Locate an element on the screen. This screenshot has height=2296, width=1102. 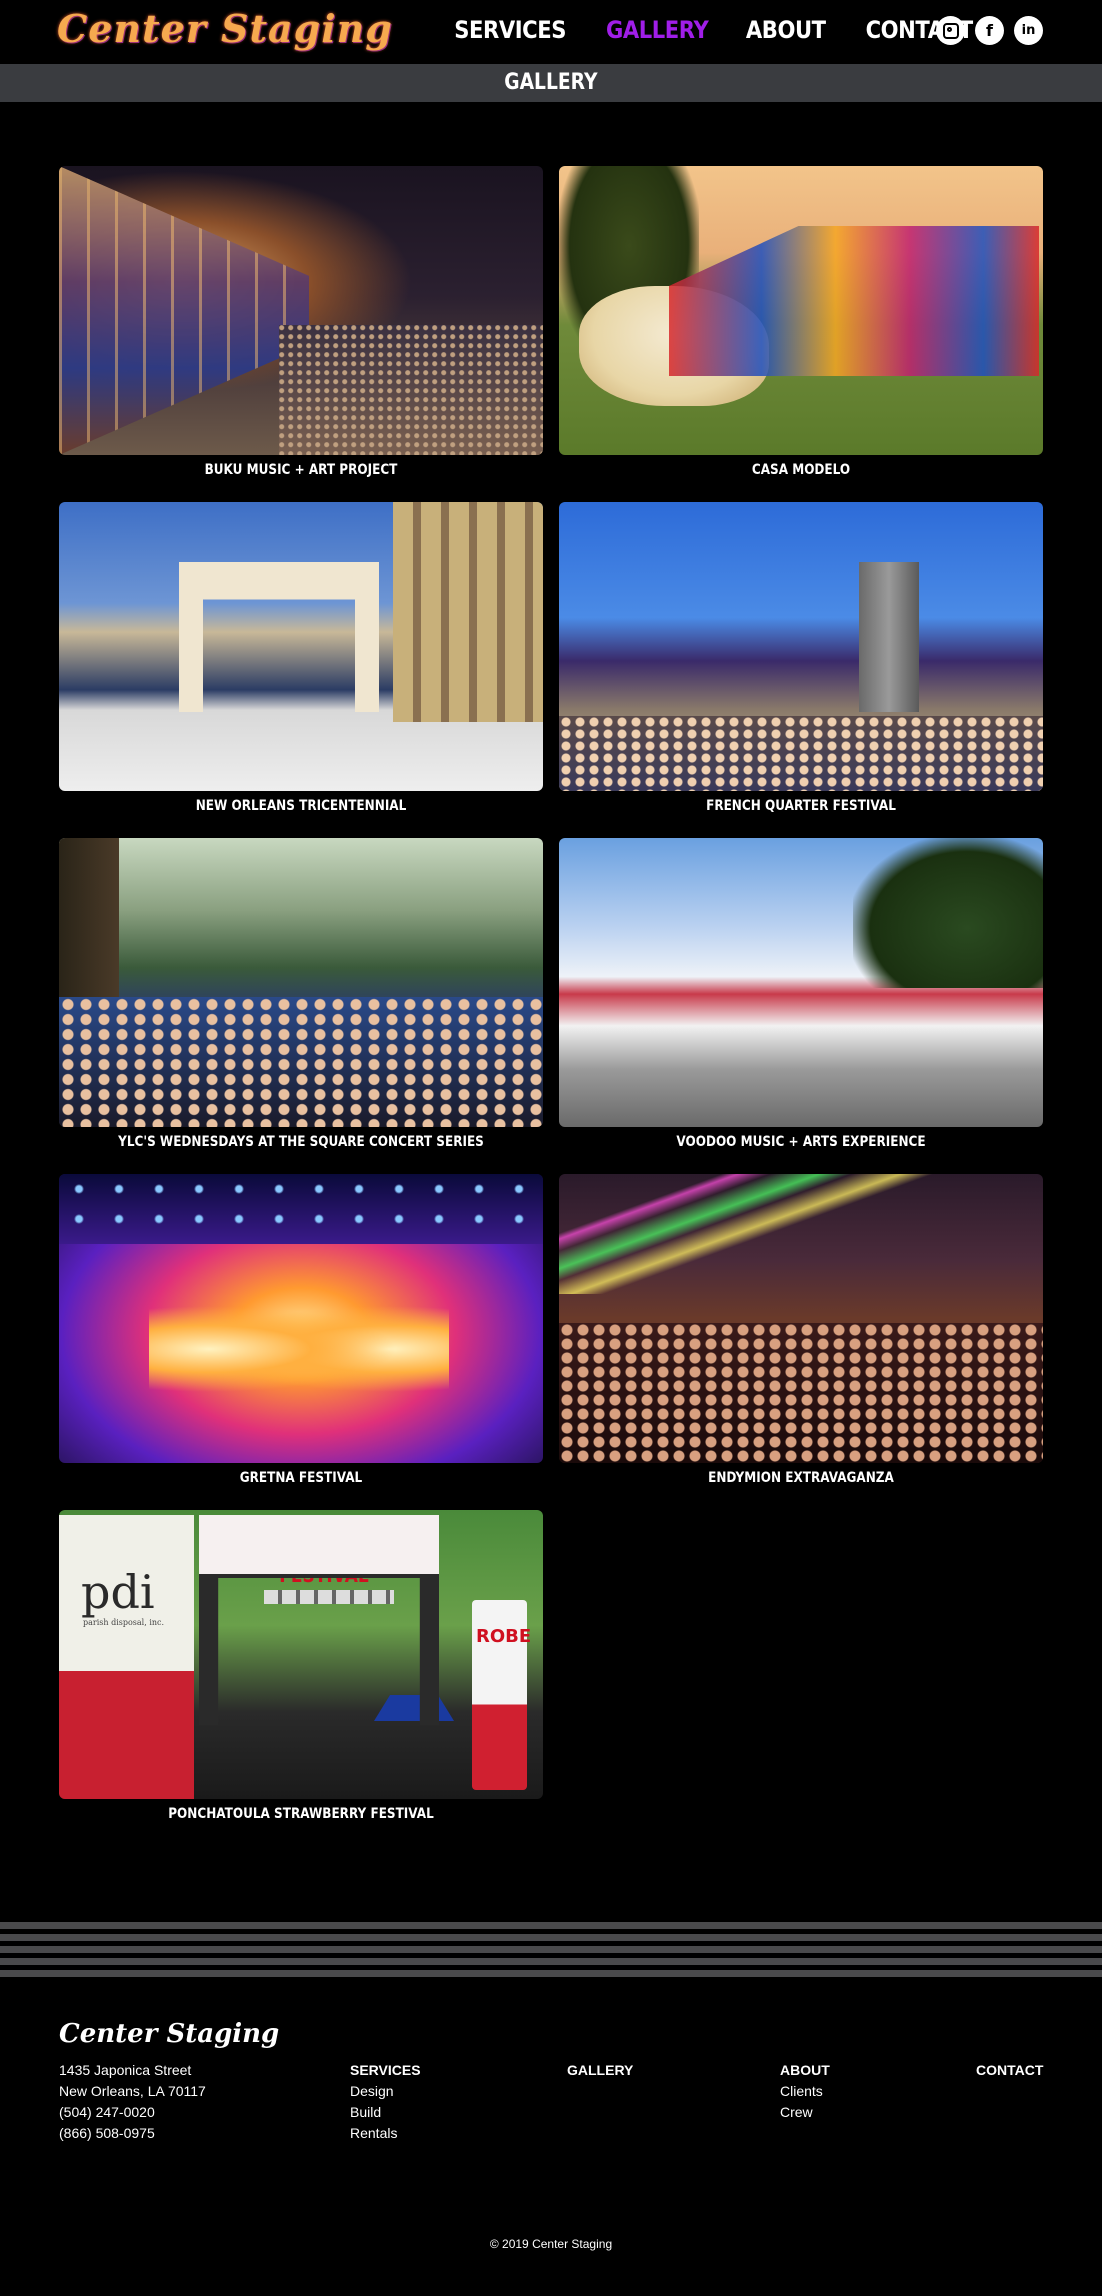
footer-services: SERVICES Design Build Rentals is located at coordinates (385, 2102).